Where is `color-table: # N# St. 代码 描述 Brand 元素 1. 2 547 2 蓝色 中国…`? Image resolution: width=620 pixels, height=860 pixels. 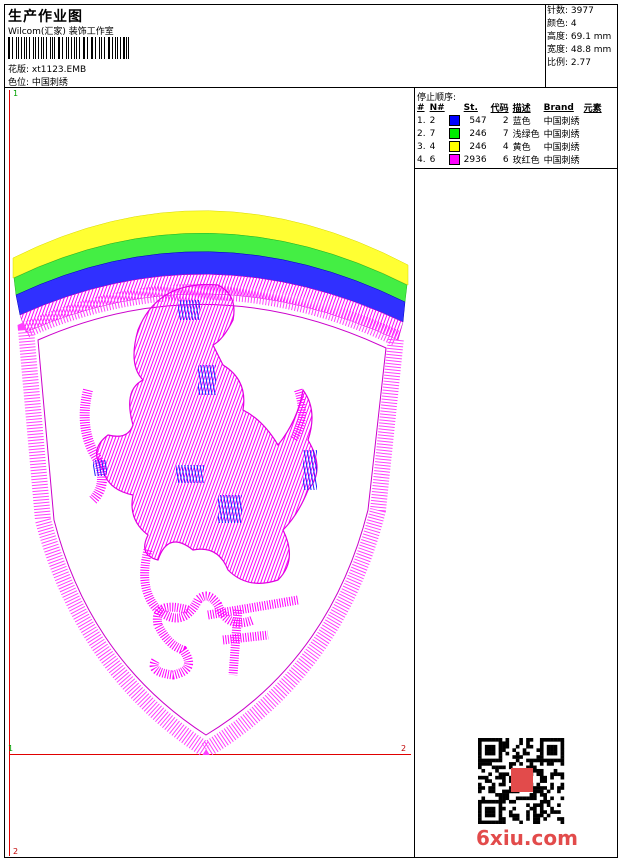
color-table: # N# St. 代码 描述 Brand 元素 1. 2 547 2 蓝色 中国… is located at coordinates (509, 134).